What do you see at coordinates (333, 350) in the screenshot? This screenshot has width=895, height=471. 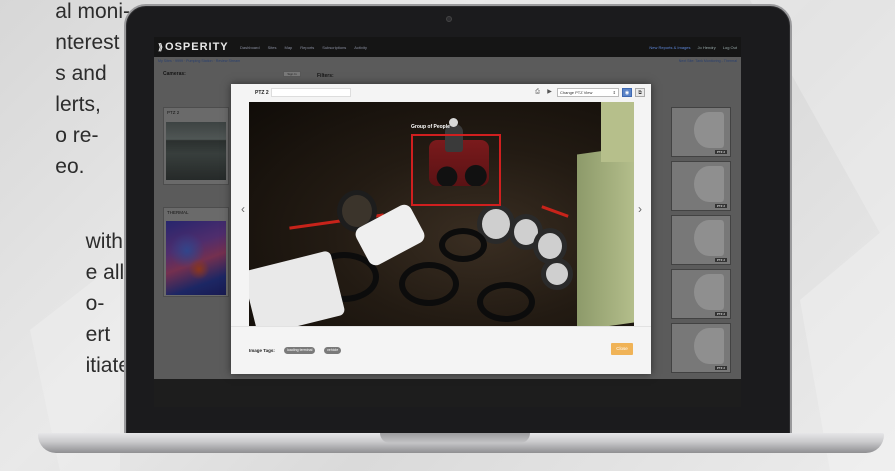 I see `image-tag: vehicle` at bounding box center [333, 350].